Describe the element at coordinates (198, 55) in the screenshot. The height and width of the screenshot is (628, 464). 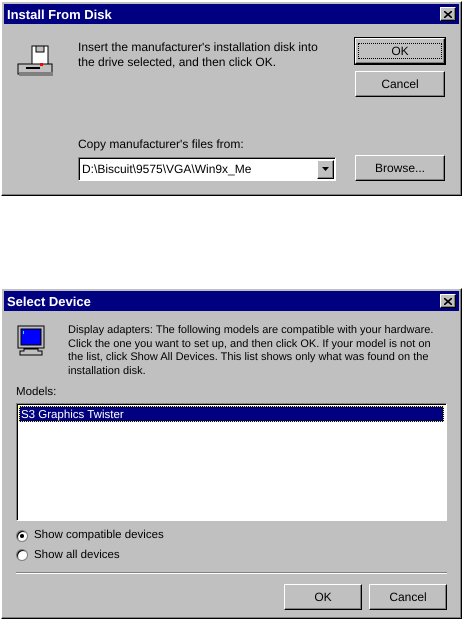
I see `instruction-text: Insert the manufacturer's installation disk into the drive selected, and then click OK.` at that location.